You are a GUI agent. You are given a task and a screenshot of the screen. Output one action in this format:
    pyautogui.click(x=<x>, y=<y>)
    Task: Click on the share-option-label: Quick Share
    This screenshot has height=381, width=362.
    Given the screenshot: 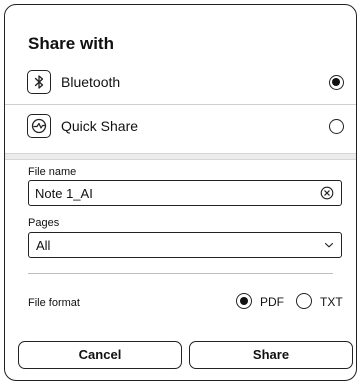 What is the action you would take?
    pyautogui.click(x=100, y=126)
    